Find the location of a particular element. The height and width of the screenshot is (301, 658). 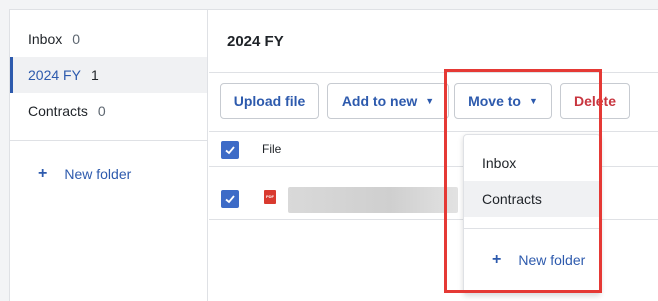

select-all-checkbox is located at coordinates (230, 150).